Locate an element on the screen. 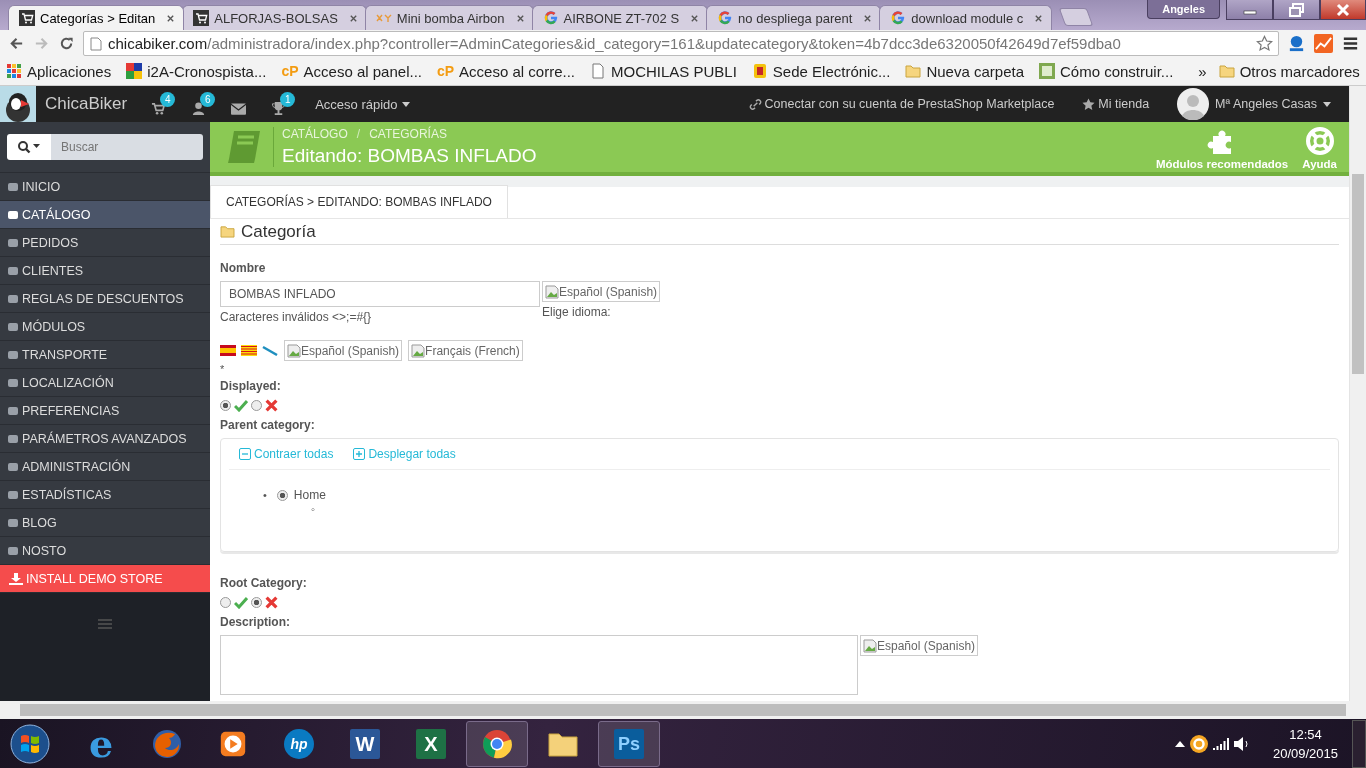 The width and height of the screenshot is (1366, 768). taskbar-app: Ps is located at coordinates (629, 744).